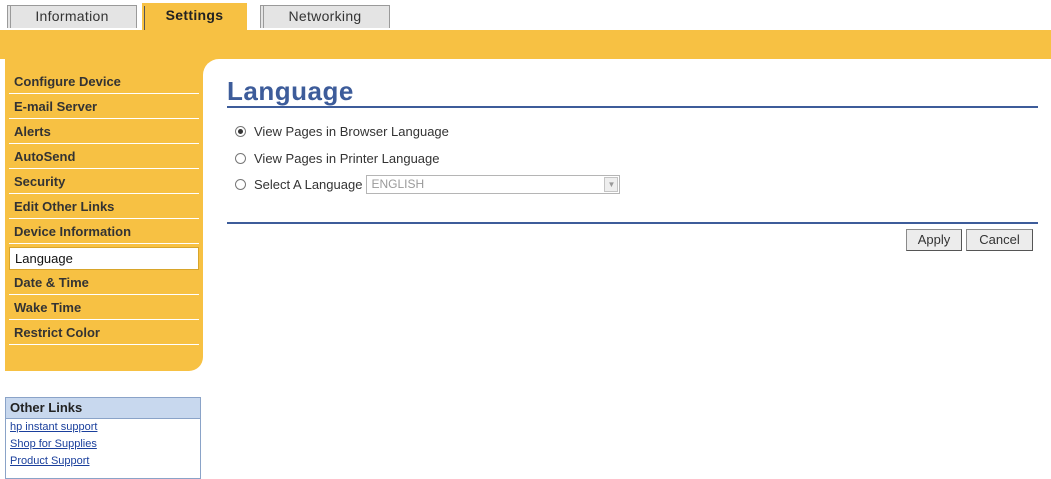  I want to click on title-divider, so click(632, 107).